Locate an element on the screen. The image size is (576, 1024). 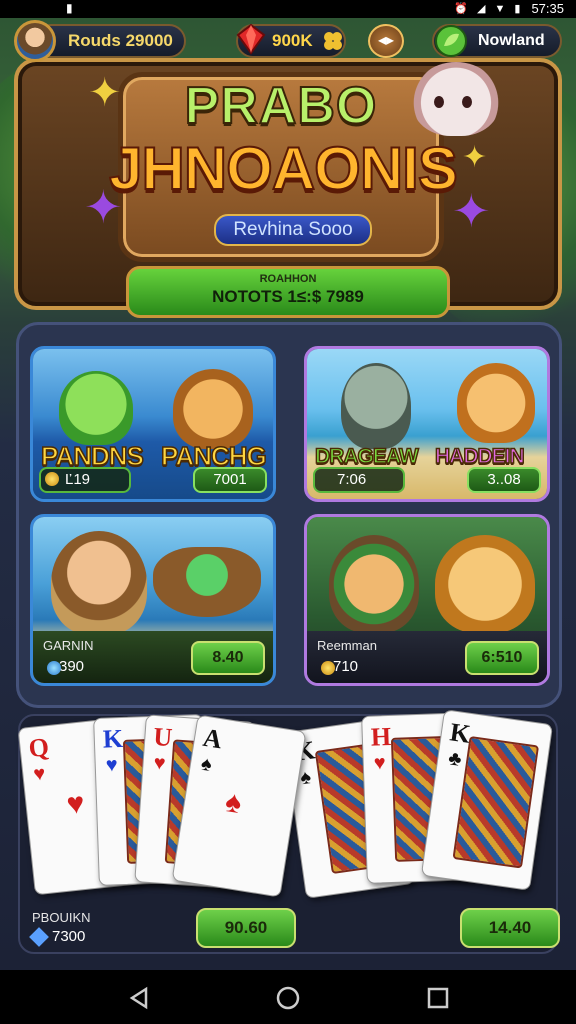
status-icons: ⏰ ◢ ▼ ▮ 57:35 is located at coordinates (509, 8).